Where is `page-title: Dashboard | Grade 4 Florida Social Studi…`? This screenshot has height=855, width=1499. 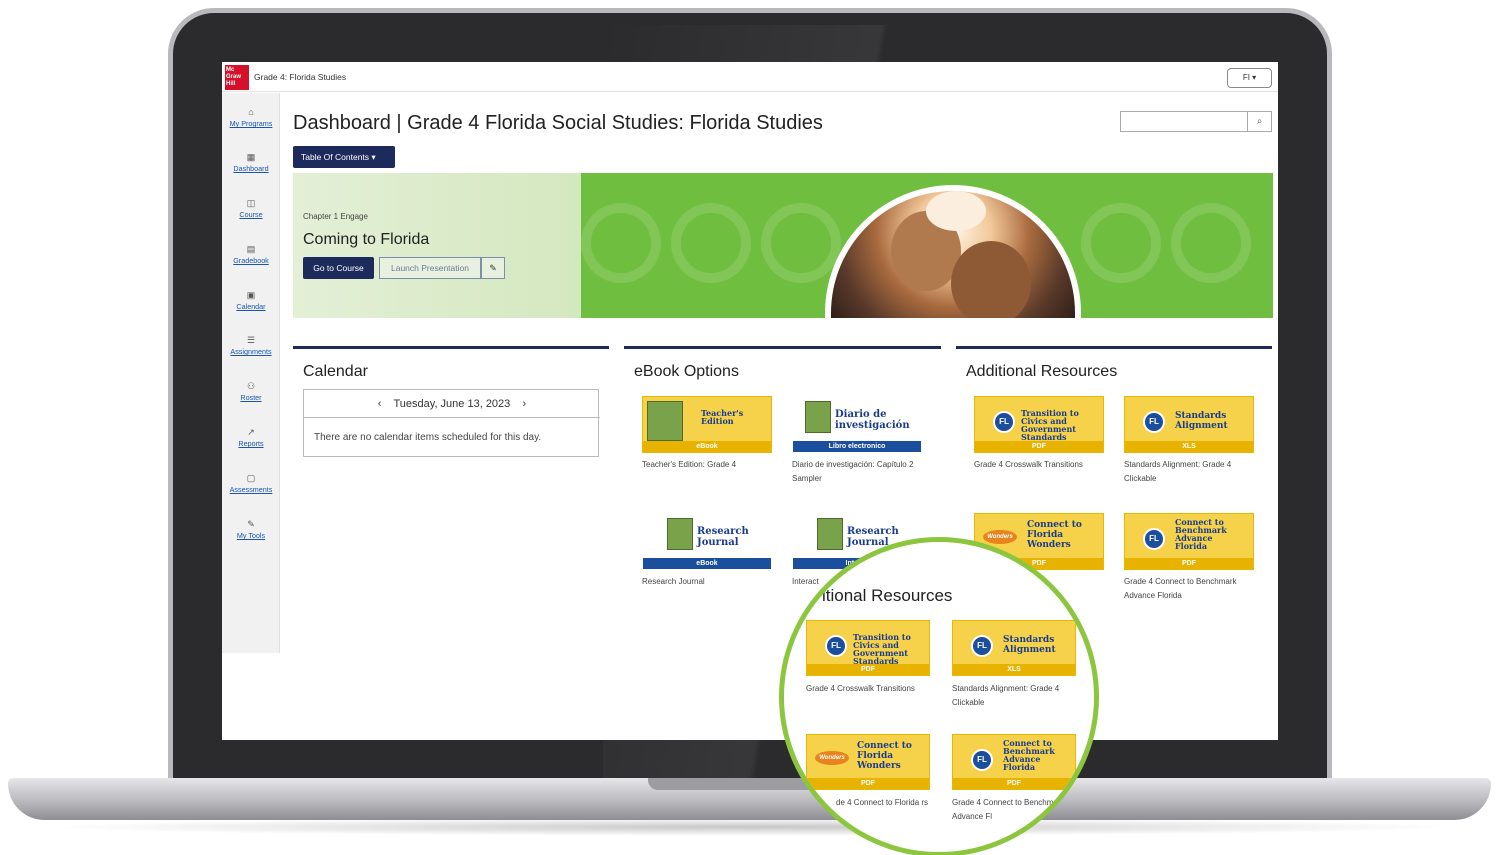 page-title: Dashboard | Grade 4 Florida Social Studi… is located at coordinates (558, 123).